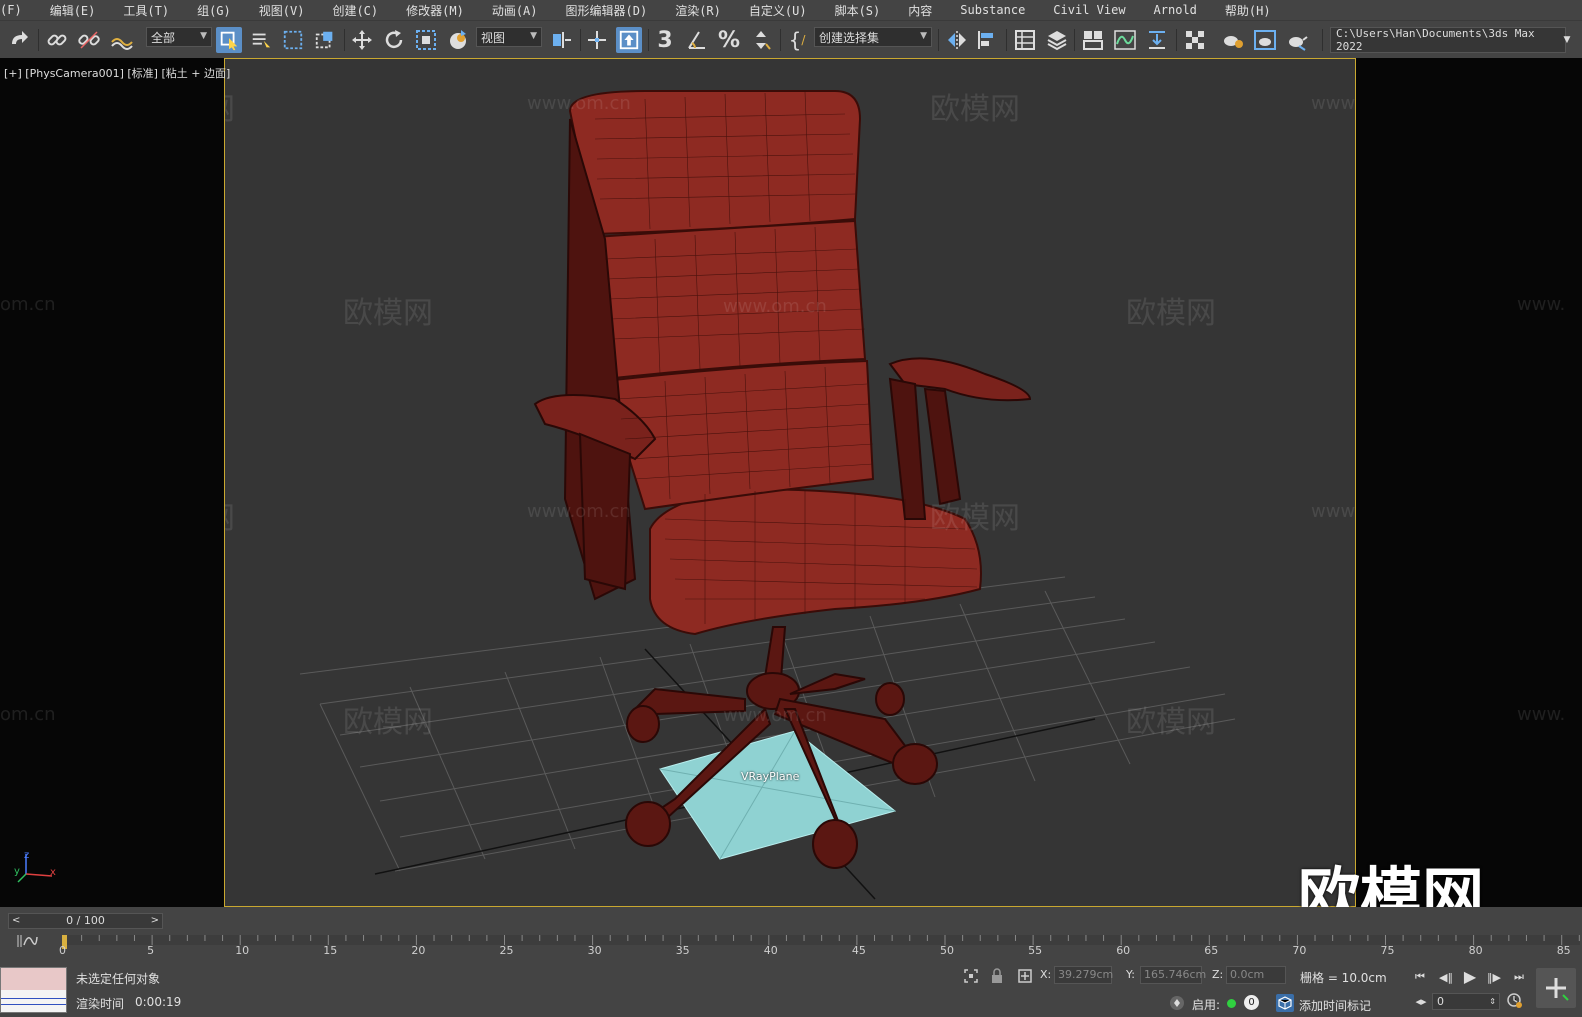 The height and width of the screenshot is (1017, 1582). What do you see at coordinates (325, 40) in the screenshot?
I see `window-crossing-button` at bounding box center [325, 40].